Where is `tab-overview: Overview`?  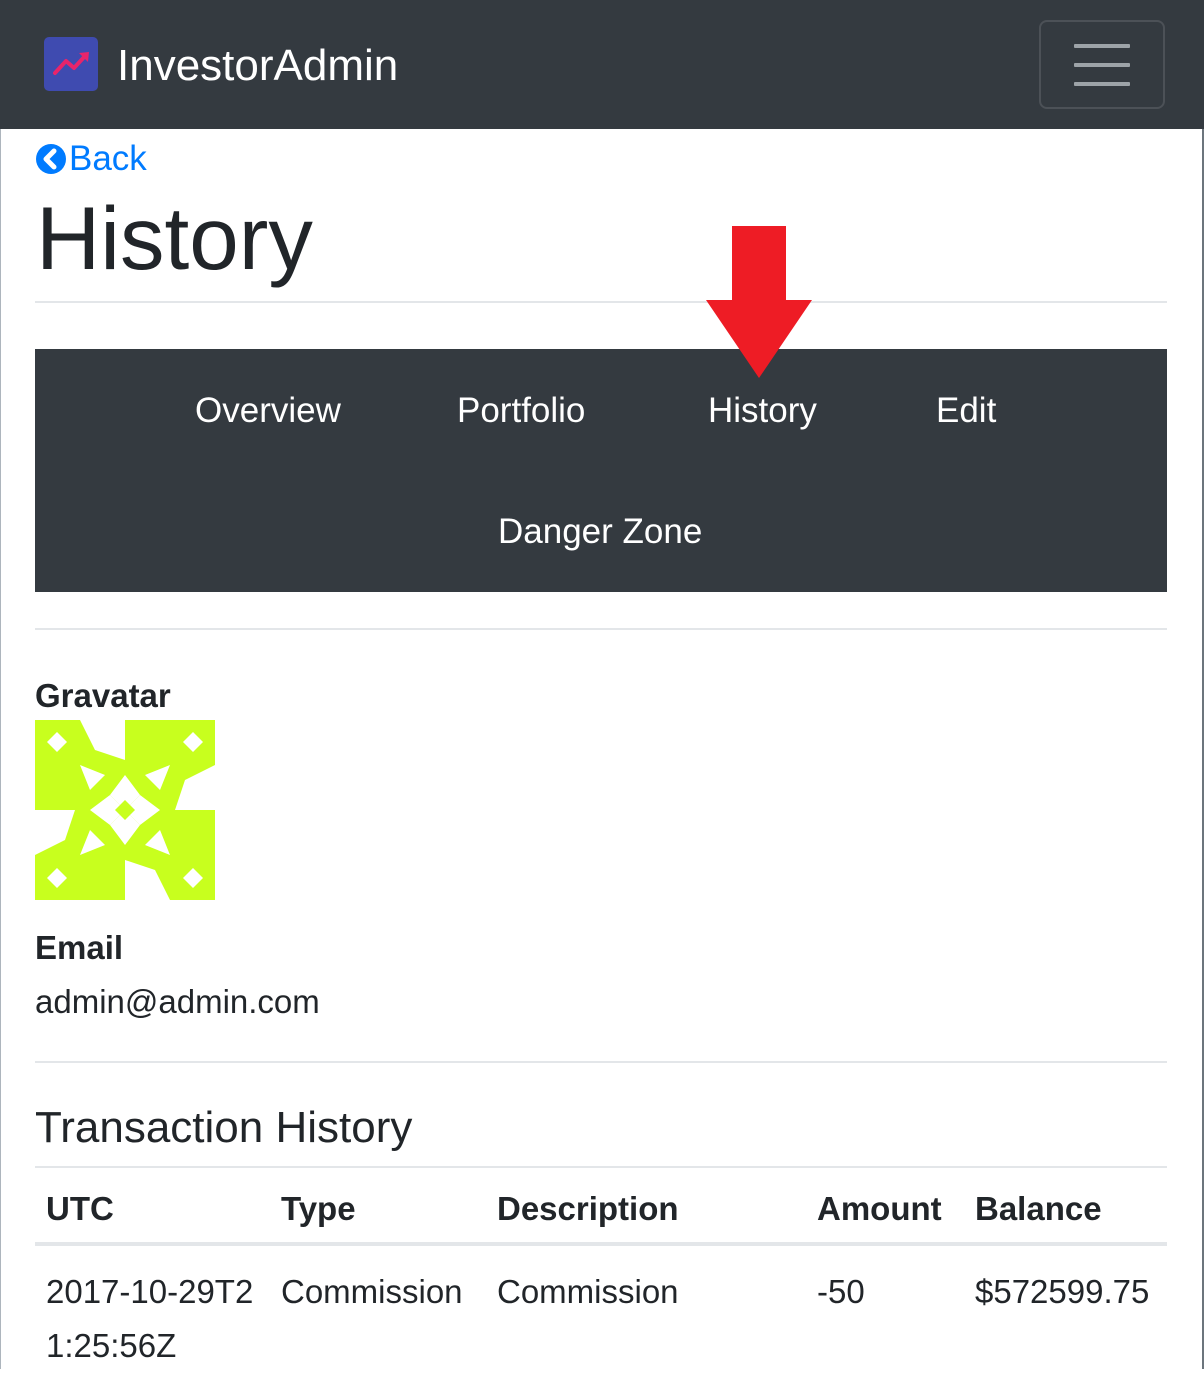
tab-overview: Overview is located at coordinates (268, 411).